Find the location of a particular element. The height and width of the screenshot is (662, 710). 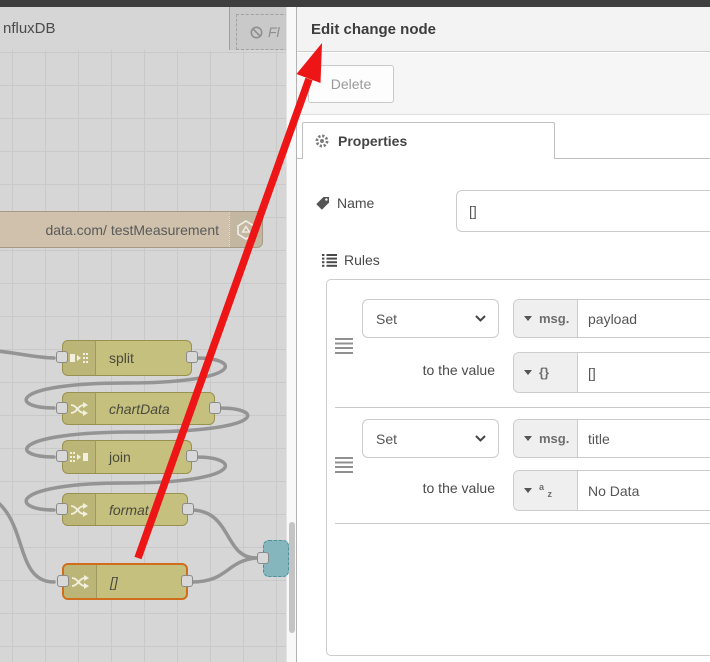

node-split: split is located at coordinates (127, 358).